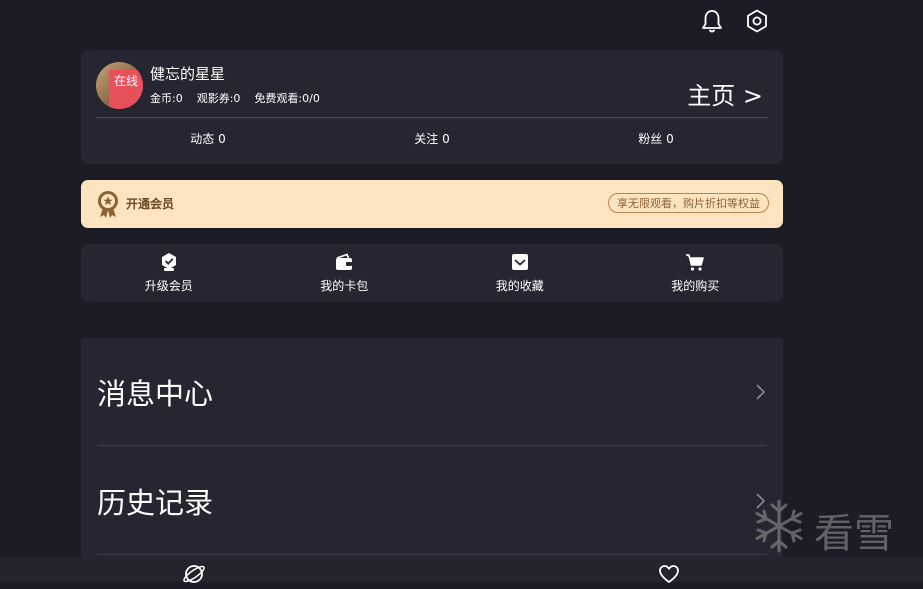 This screenshot has width=923, height=589. I want to click on list-item-label: 历史记录, so click(155, 503).